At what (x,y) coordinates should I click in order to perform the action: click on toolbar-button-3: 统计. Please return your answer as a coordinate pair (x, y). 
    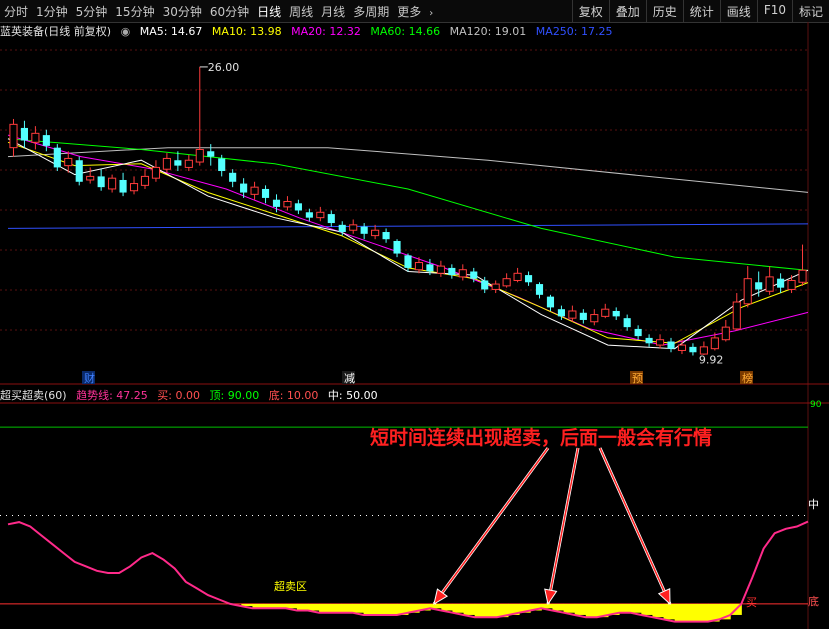
    Looking at the image, I should click on (701, 11).